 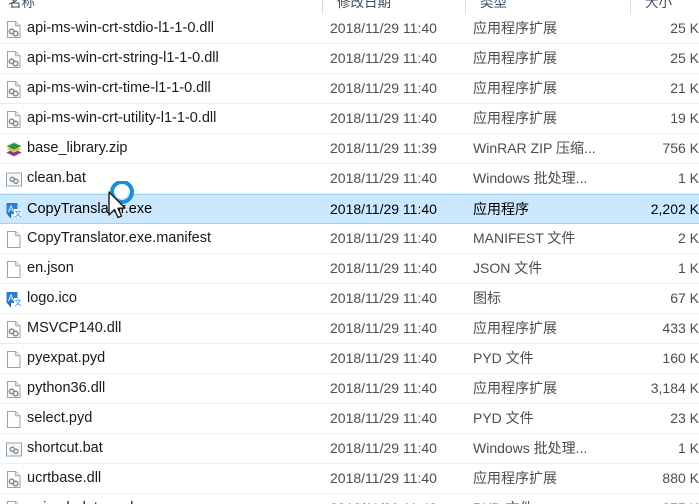 I want to click on column-header-date-modified: 修改日期, so click(x=397, y=8).